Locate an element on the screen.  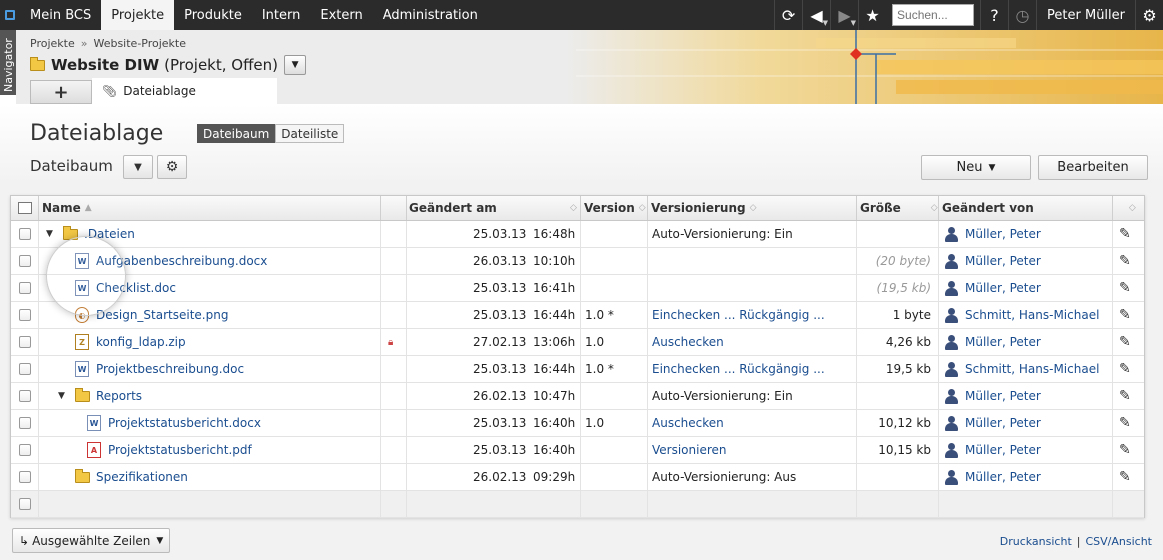
col-header-version: Version ◇ is located at coordinates (615, 208).